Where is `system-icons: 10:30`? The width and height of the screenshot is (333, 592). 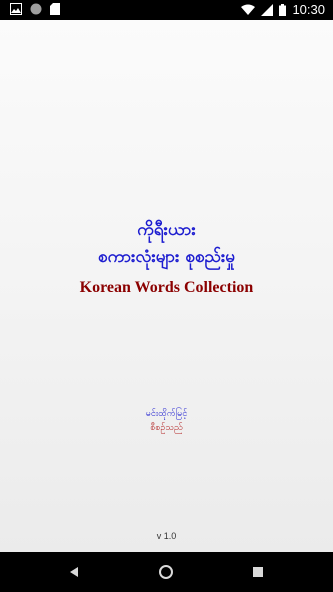 system-icons: 10:30 is located at coordinates (283, 10).